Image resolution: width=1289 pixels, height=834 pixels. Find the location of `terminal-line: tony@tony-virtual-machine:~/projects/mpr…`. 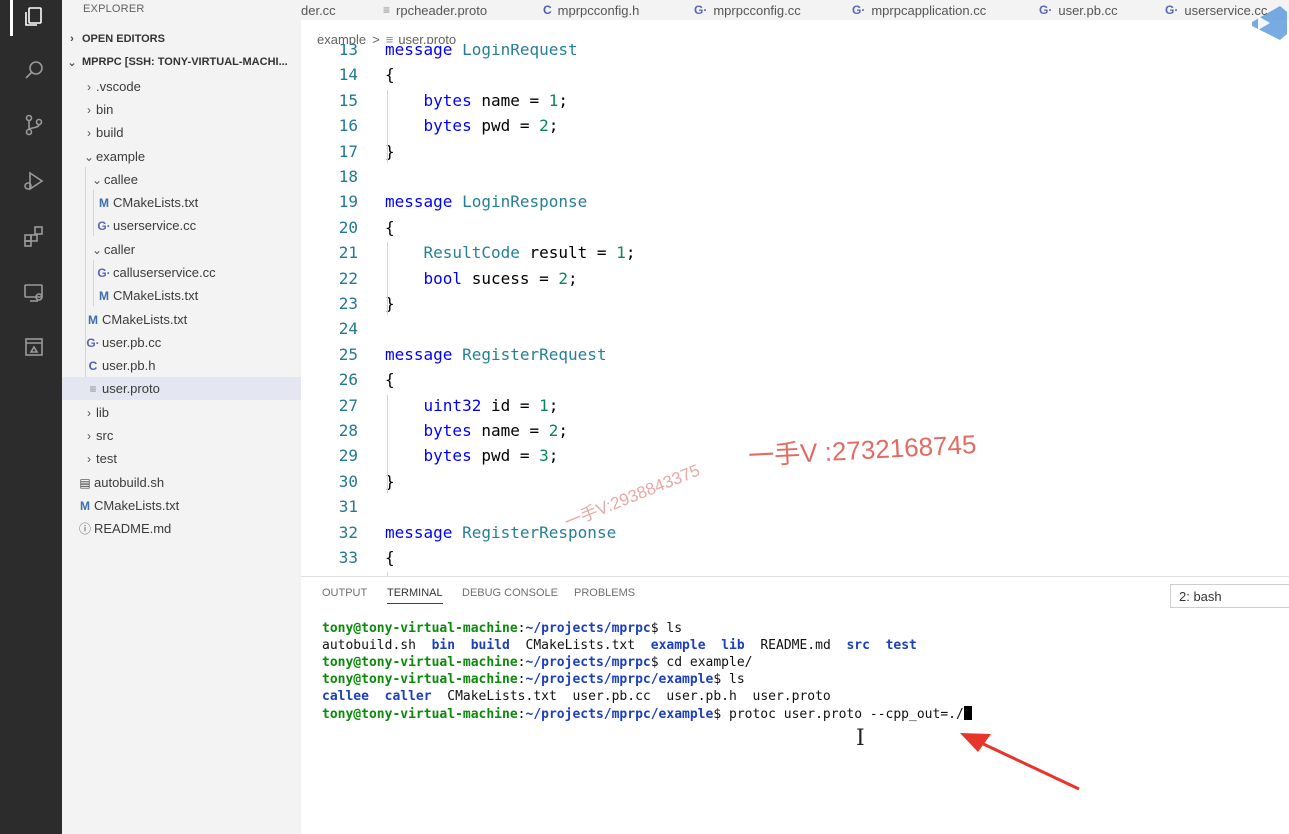

terminal-line: tony@tony-virtual-machine:~/projects/mpr… is located at coordinates (502, 628).